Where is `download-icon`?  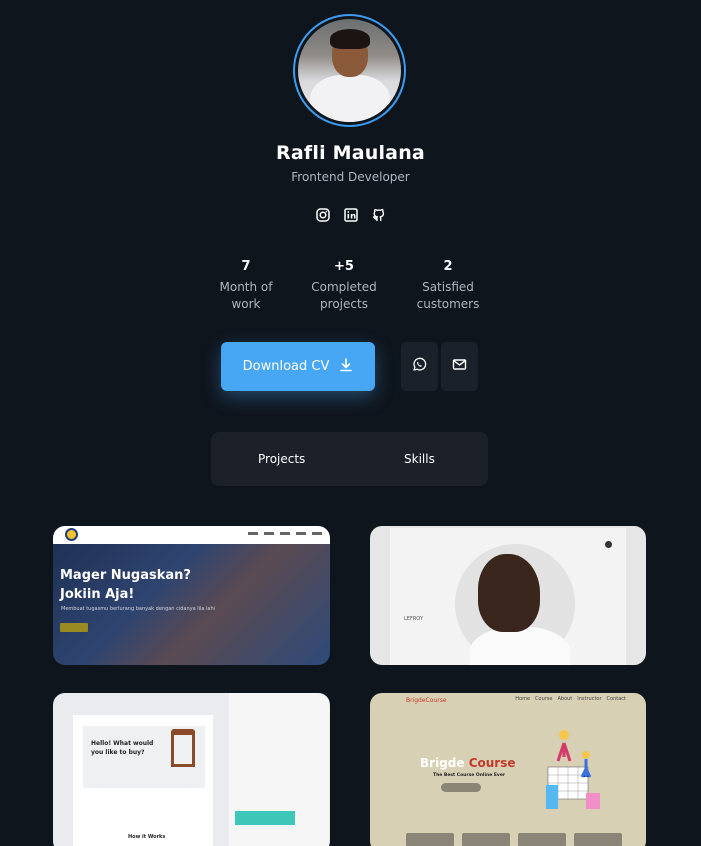
download-icon is located at coordinates (346, 366).